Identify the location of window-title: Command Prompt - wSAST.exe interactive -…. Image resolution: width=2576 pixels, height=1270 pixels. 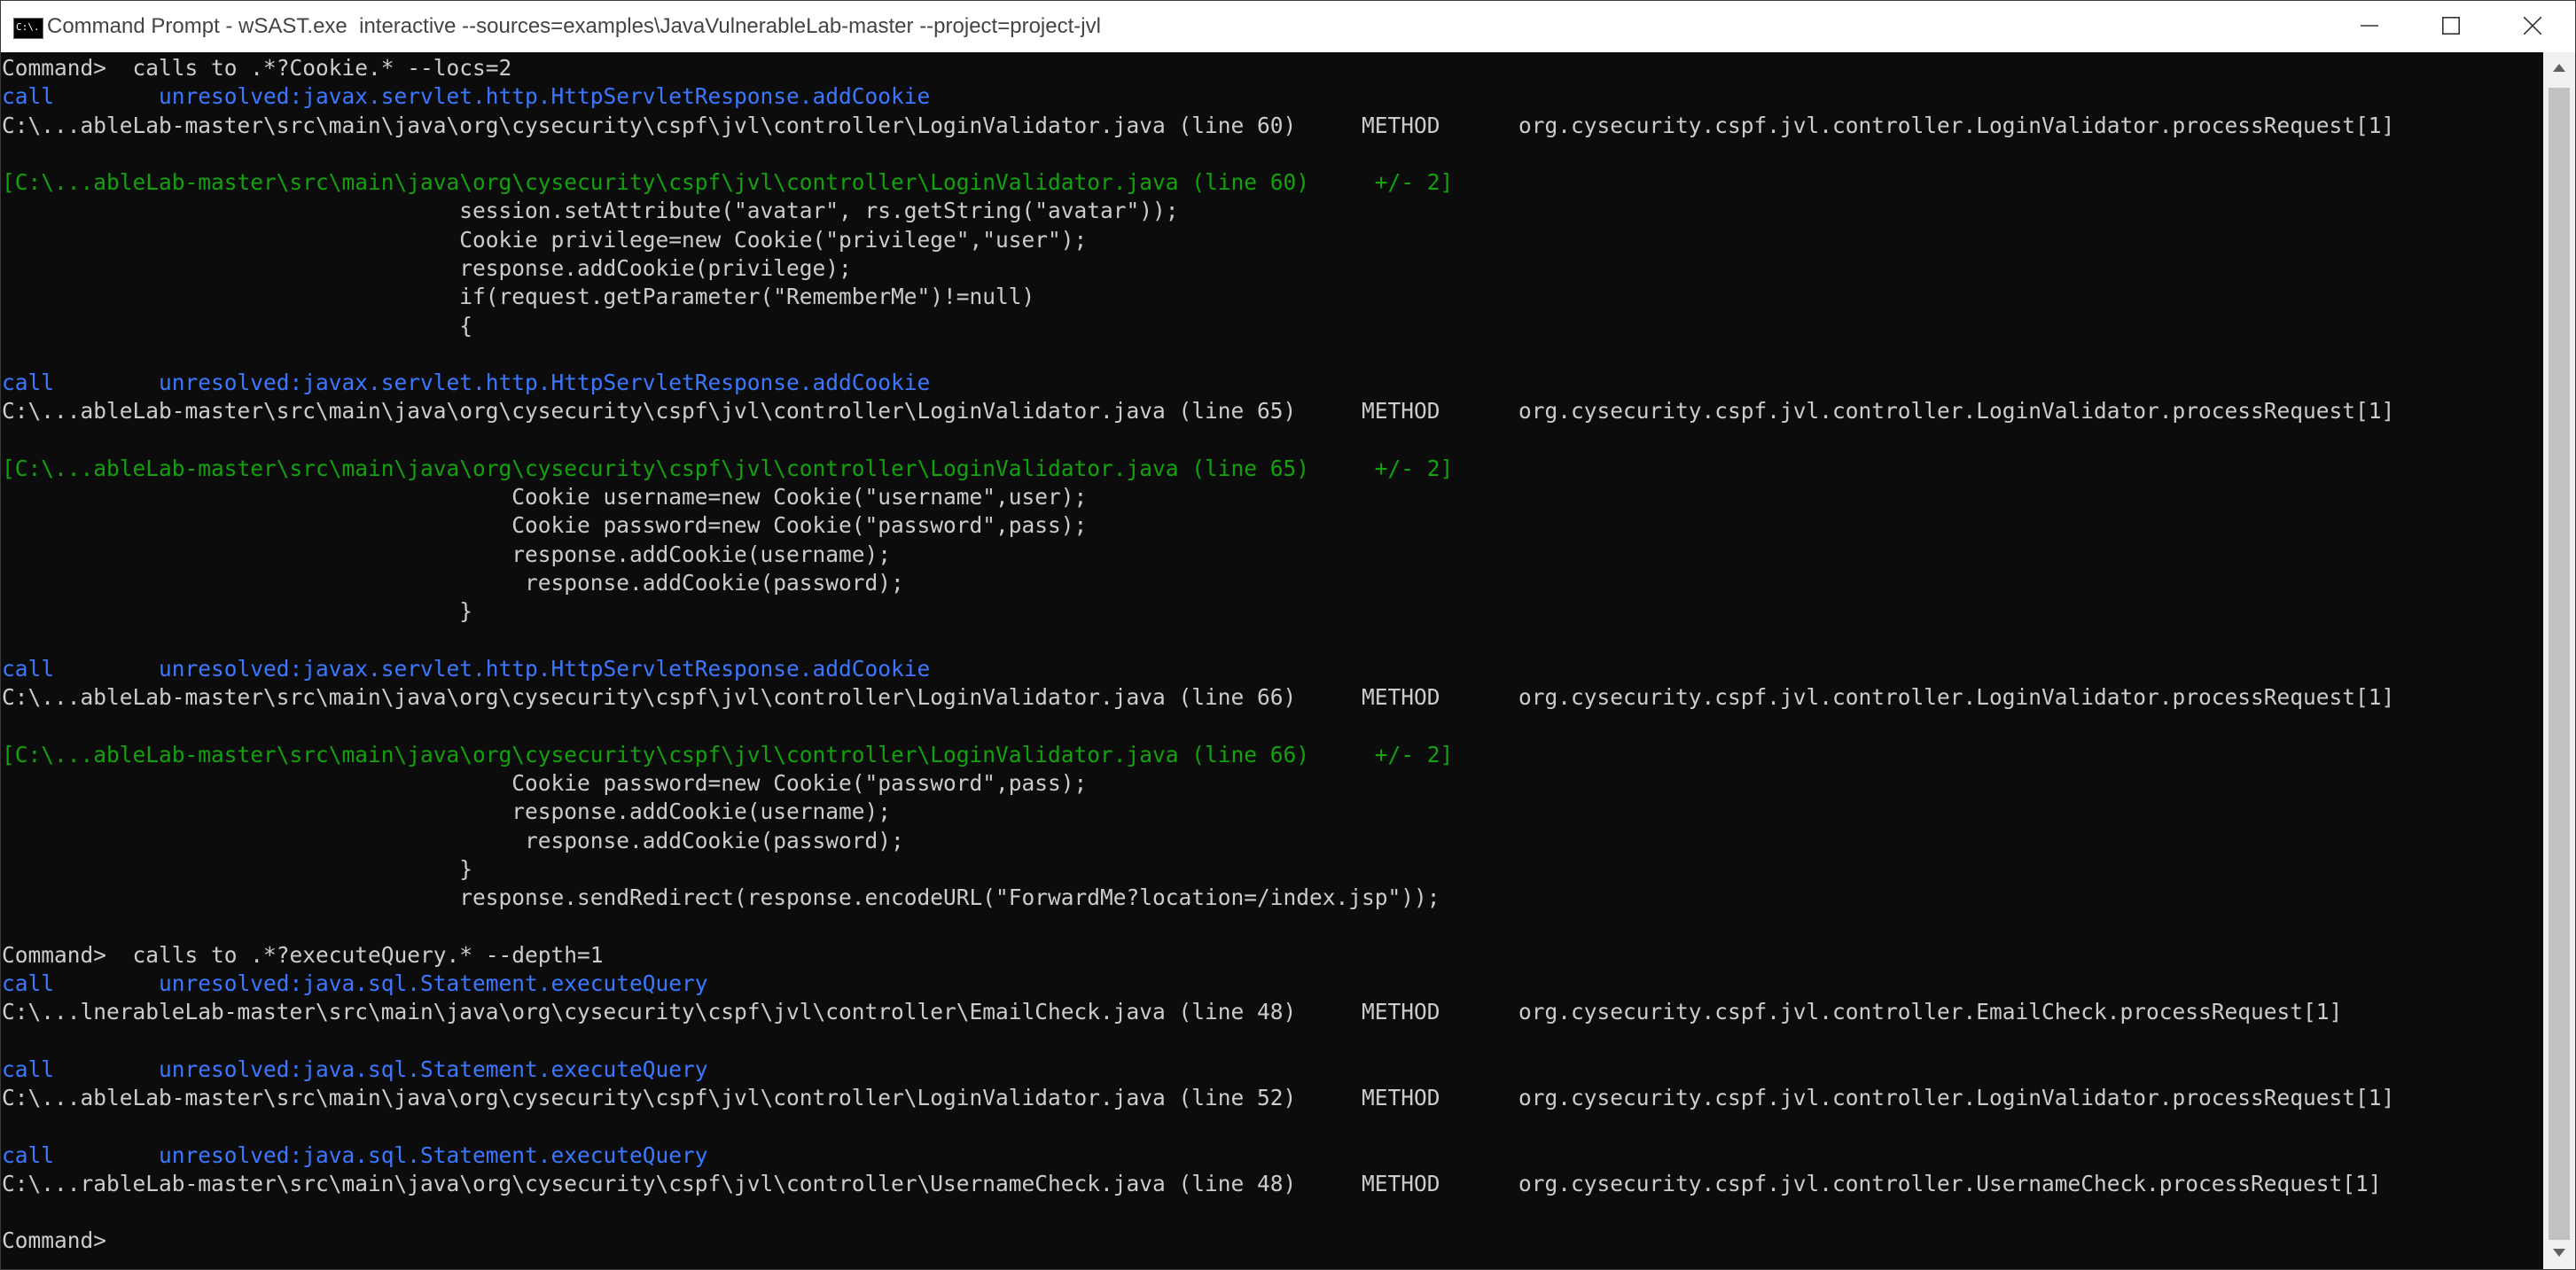
(574, 26).